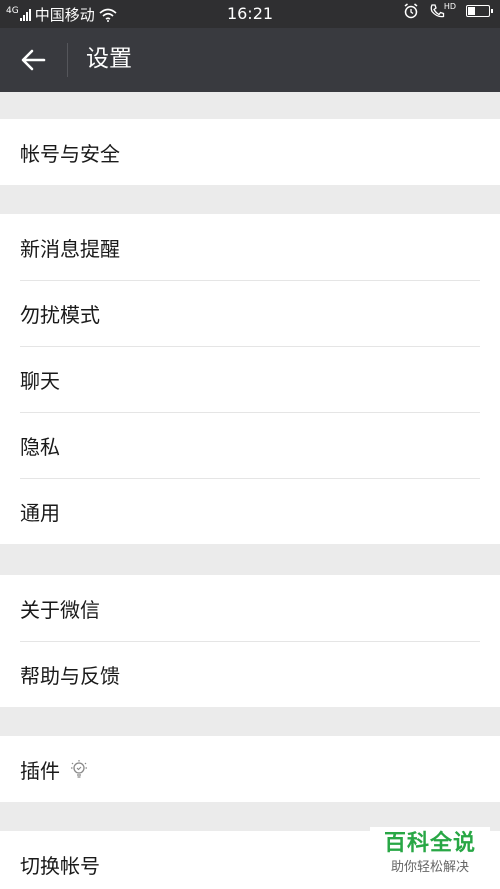  I want to click on back-button, so click(34, 60).